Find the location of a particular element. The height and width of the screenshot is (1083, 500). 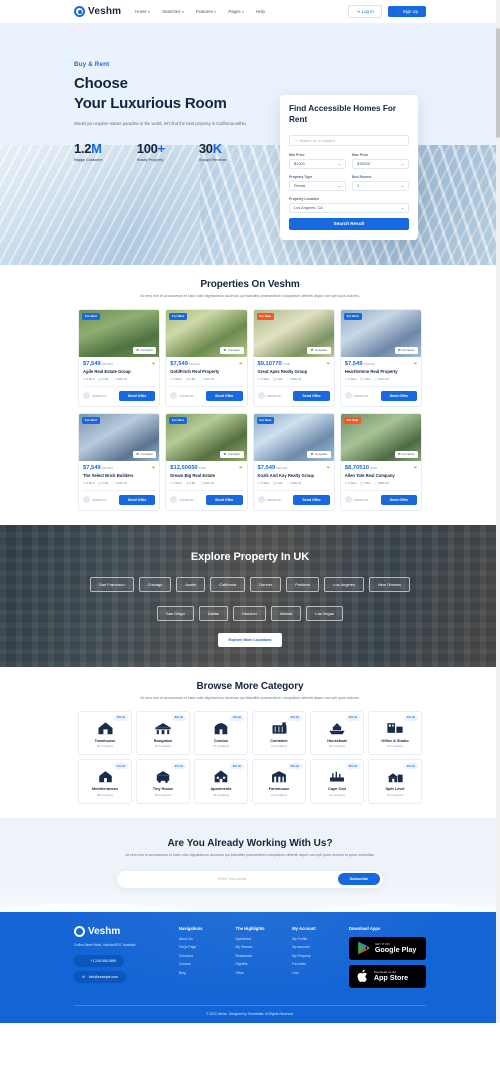

app-store-button: Download on the App Store is located at coordinates (387, 976).